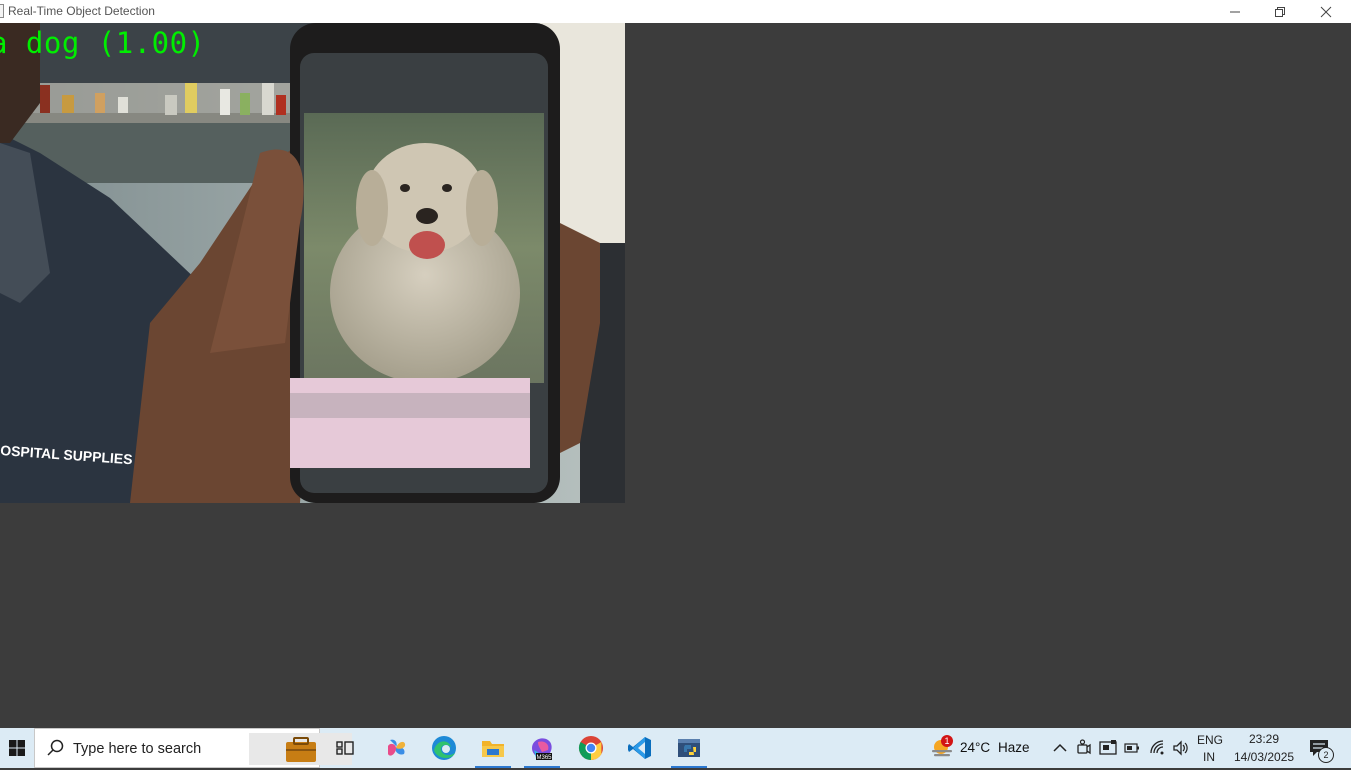 Image resolution: width=1351 pixels, height=770 pixels. I want to click on window-title-bar: Real-Time Object Detection, so click(675, 11).